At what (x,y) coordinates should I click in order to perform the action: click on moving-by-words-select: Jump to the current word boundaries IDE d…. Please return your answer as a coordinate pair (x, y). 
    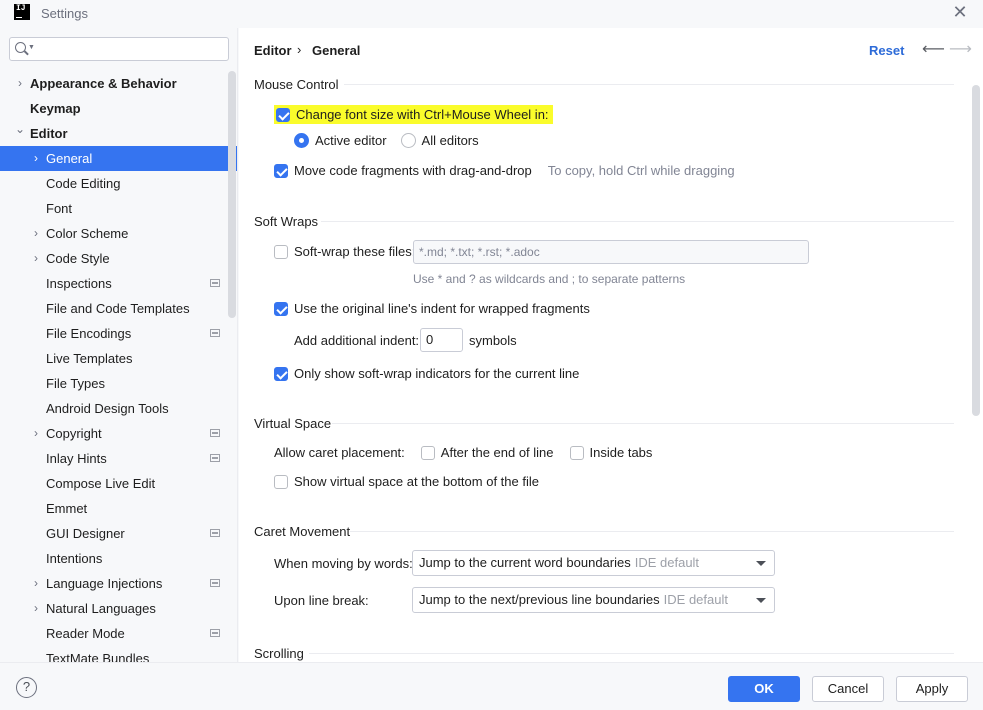
    Looking at the image, I should click on (593, 563).